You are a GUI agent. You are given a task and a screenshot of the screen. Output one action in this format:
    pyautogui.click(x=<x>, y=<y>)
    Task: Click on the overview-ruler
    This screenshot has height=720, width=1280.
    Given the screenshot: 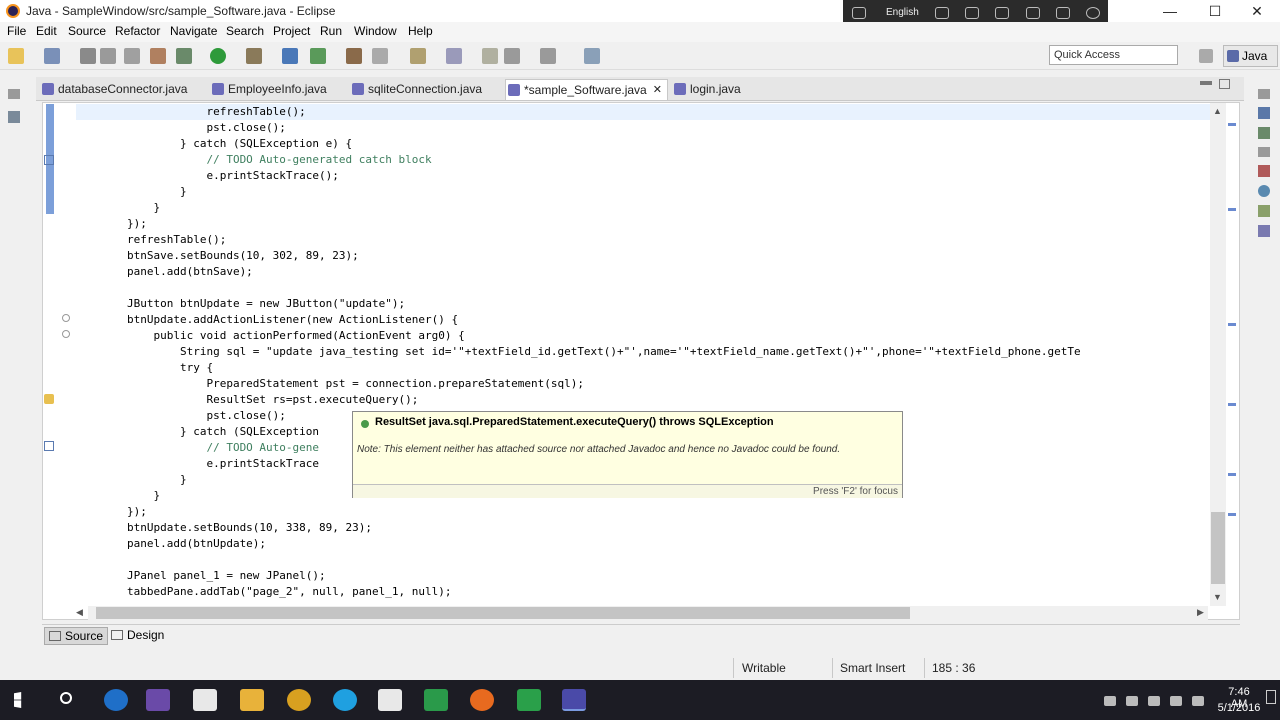 What is the action you would take?
    pyautogui.click(x=1232, y=354)
    